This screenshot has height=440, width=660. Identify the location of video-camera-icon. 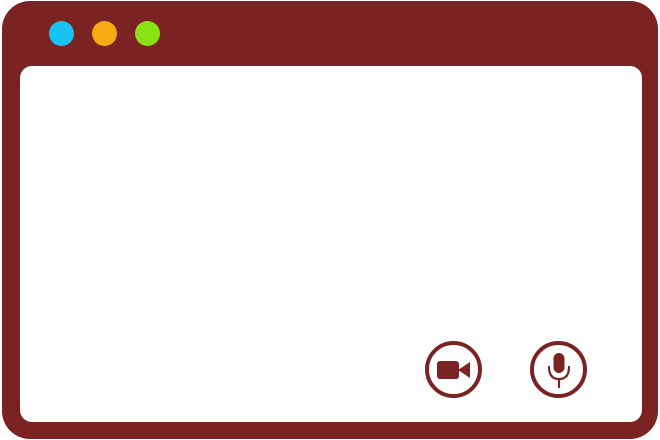
(453, 370).